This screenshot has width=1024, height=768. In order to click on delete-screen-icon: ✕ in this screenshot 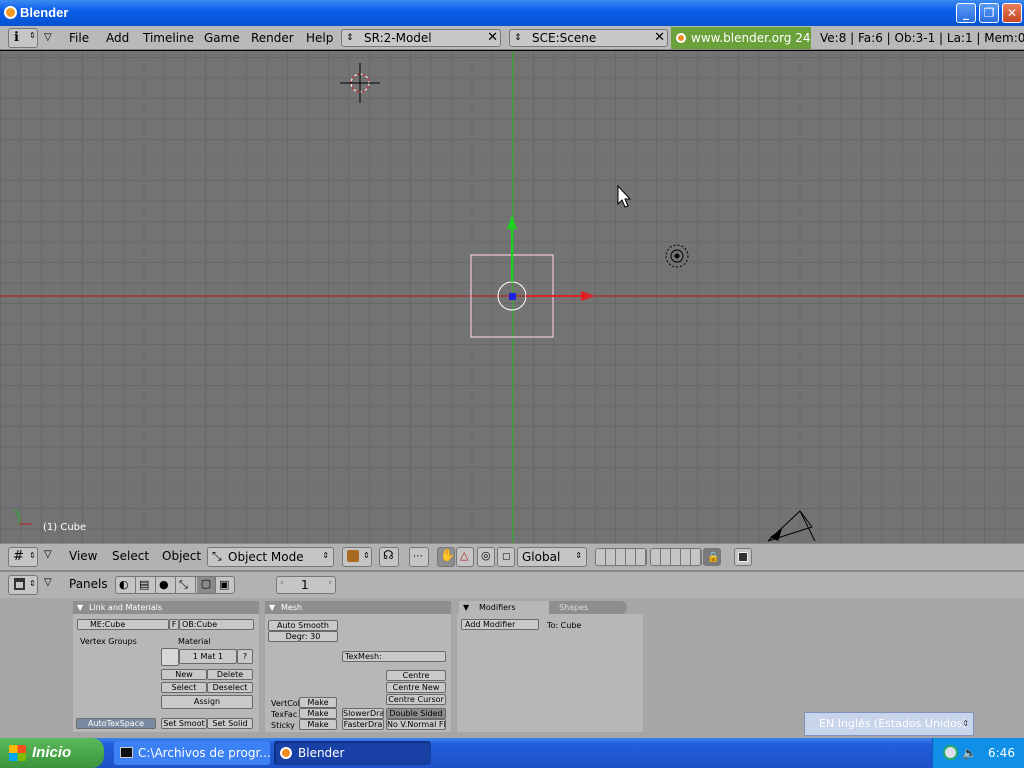, I will do `click(492, 38)`.